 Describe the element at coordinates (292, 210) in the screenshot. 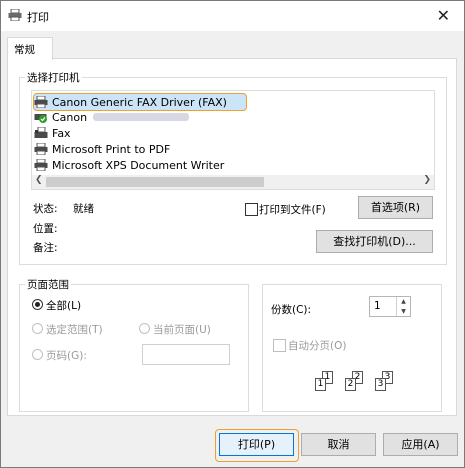

I see `print-to-file-label: 打印到文件(F)` at that location.